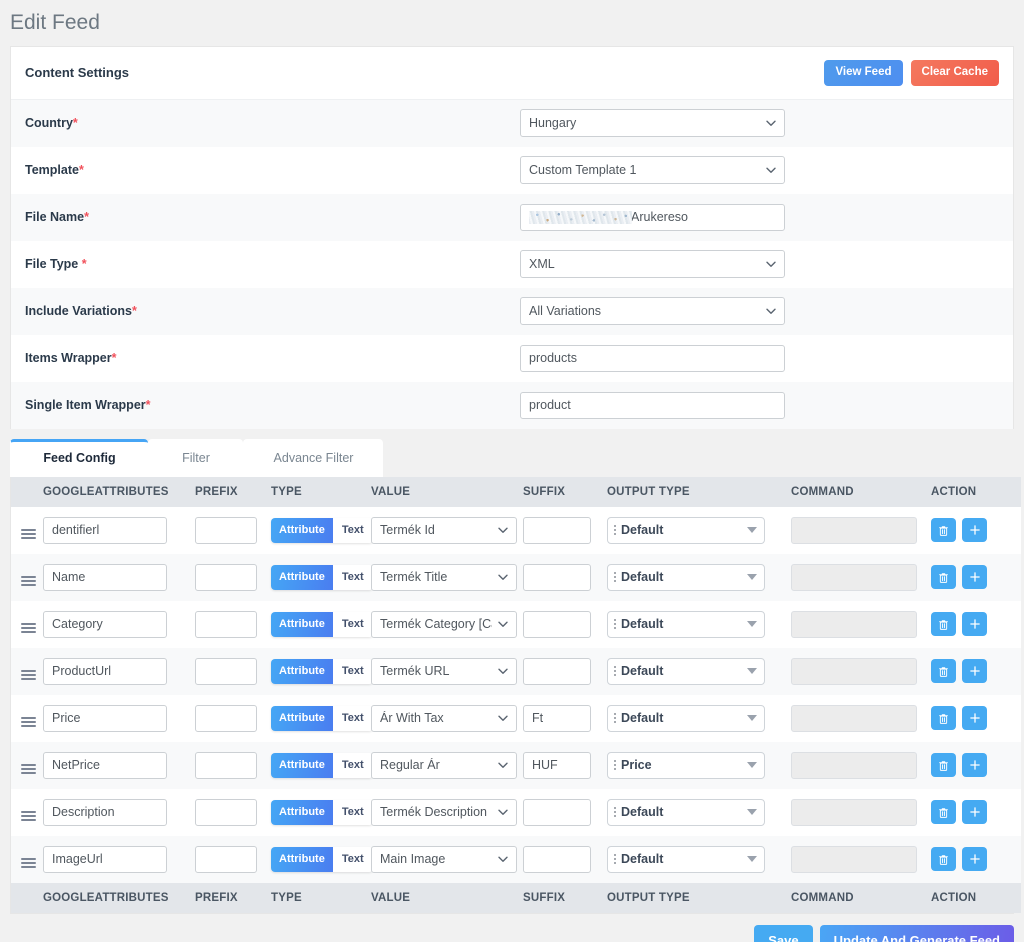  I want to click on value-select-wrap: Termék Id, so click(444, 530).